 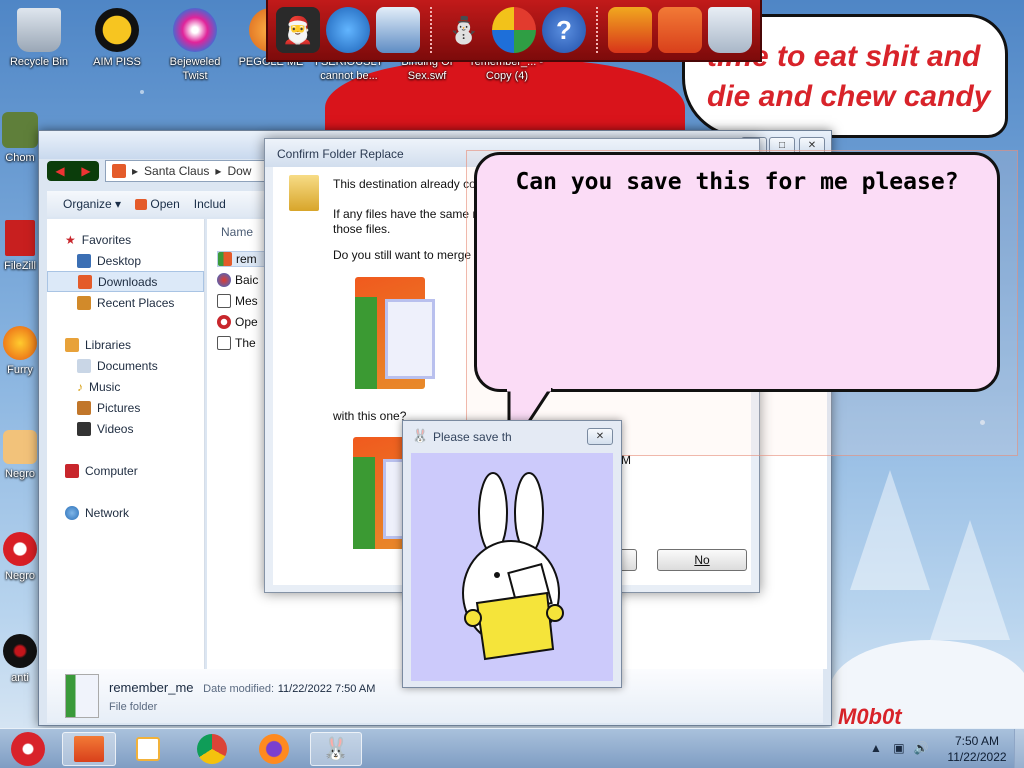 What do you see at coordinates (512, 436) in the screenshot?
I see `bunny-dialog-titlebar: 🐰 Please save th ✕` at bounding box center [512, 436].